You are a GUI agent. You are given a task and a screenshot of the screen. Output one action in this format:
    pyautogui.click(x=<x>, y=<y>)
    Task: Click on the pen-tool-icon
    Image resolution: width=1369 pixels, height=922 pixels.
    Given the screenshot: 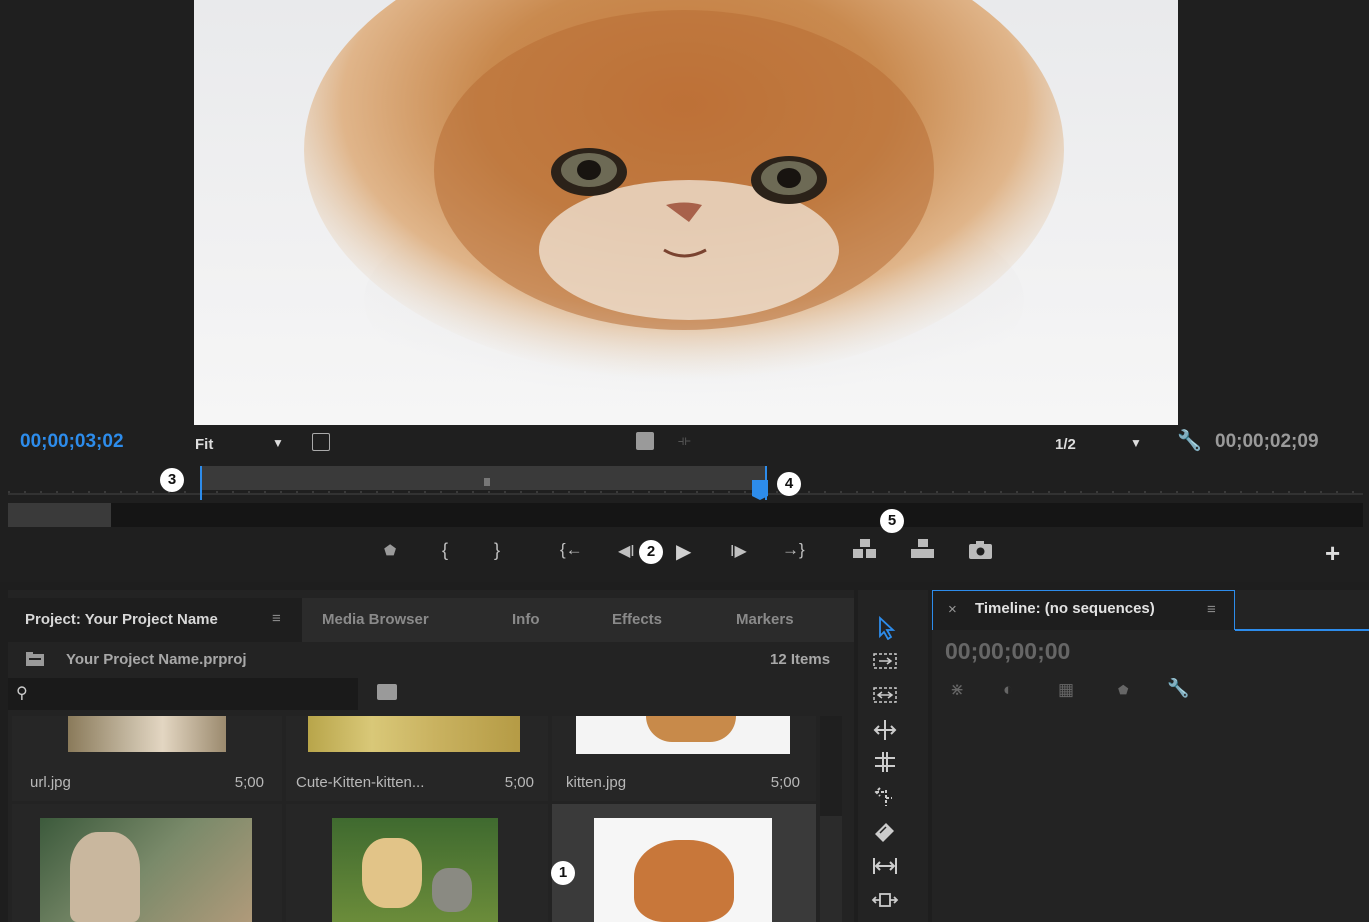 What is the action you would take?
    pyautogui.click(x=885, y=900)
    